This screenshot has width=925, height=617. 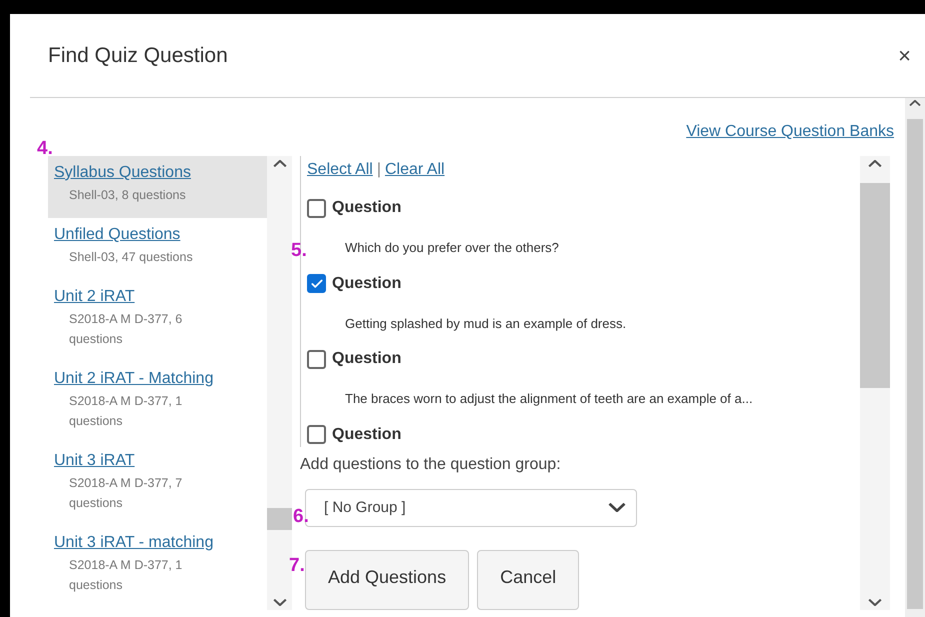 What do you see at coordinates (299, 250) in the screenshot?
I see `step-number: 5.` at bounding box center [299, 250].